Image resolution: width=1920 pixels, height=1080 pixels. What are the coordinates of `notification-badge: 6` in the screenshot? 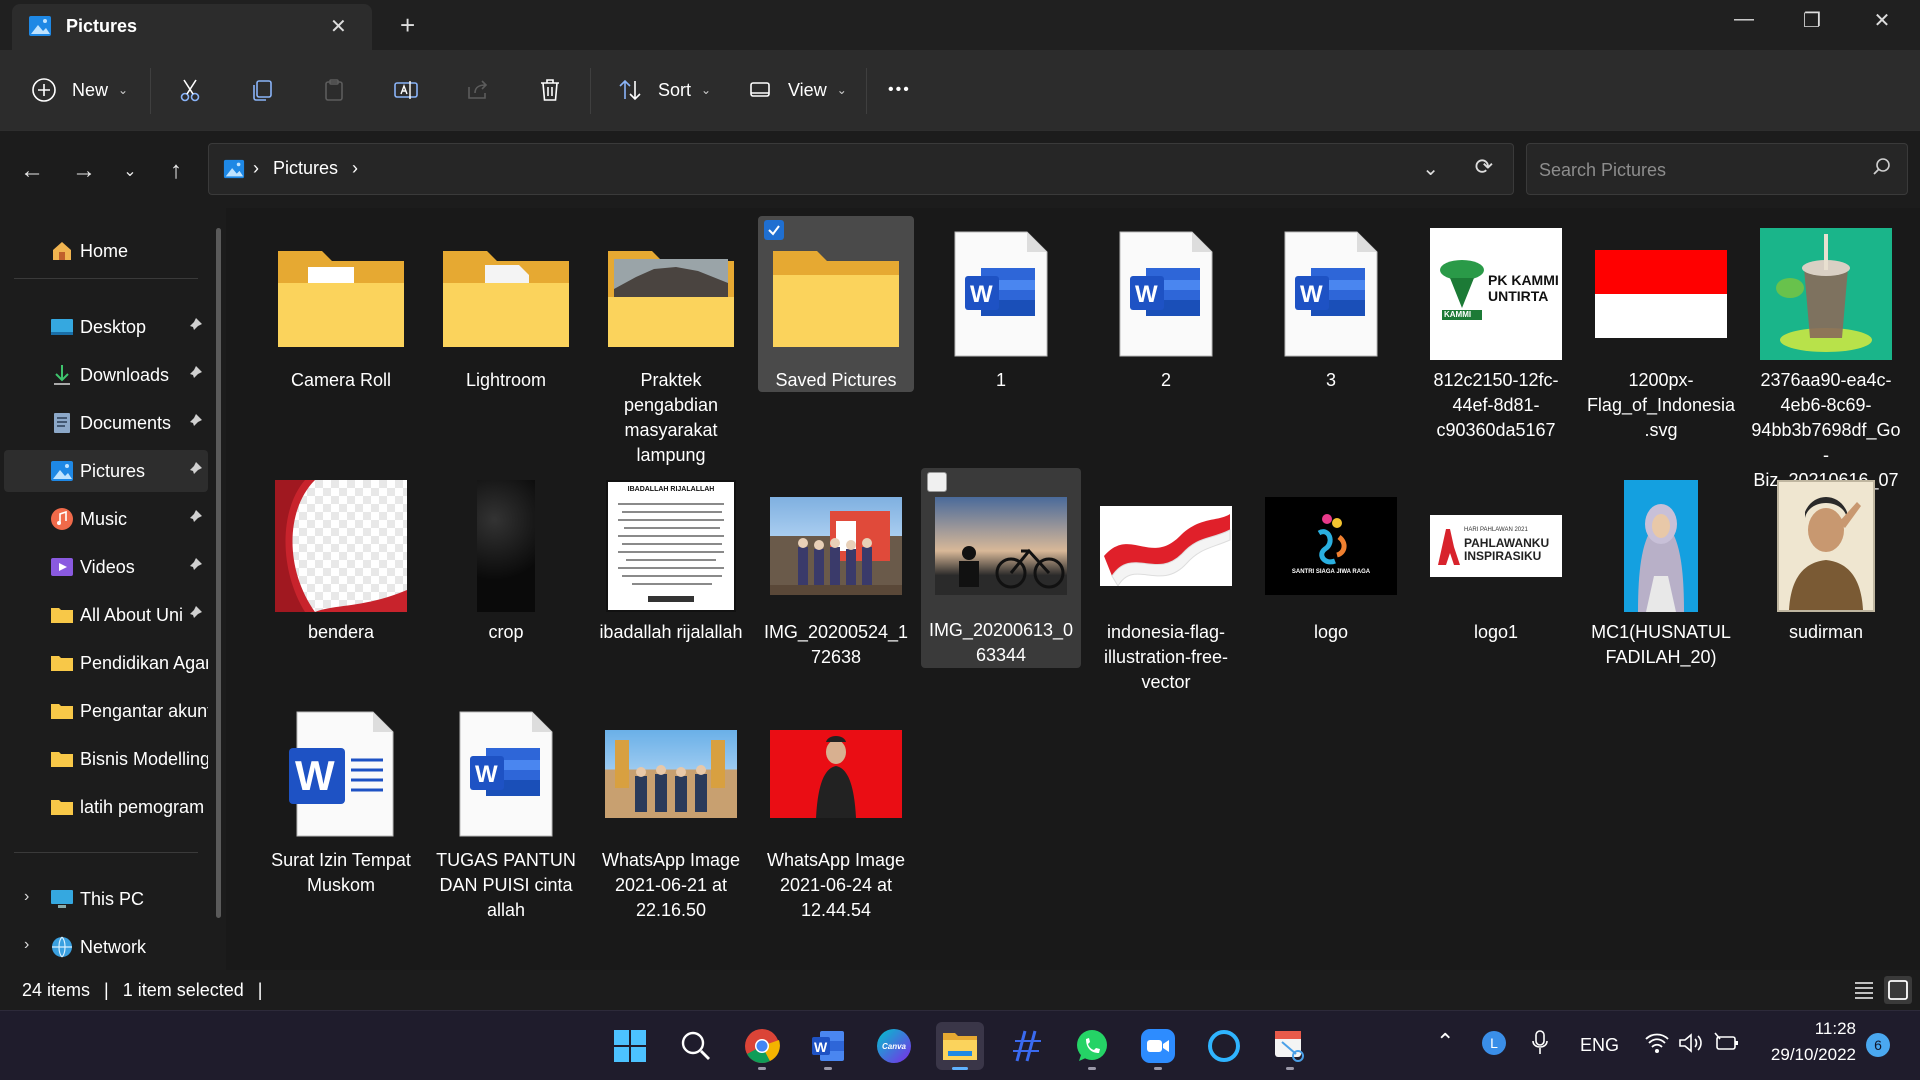 It's located at (1878, 1045).